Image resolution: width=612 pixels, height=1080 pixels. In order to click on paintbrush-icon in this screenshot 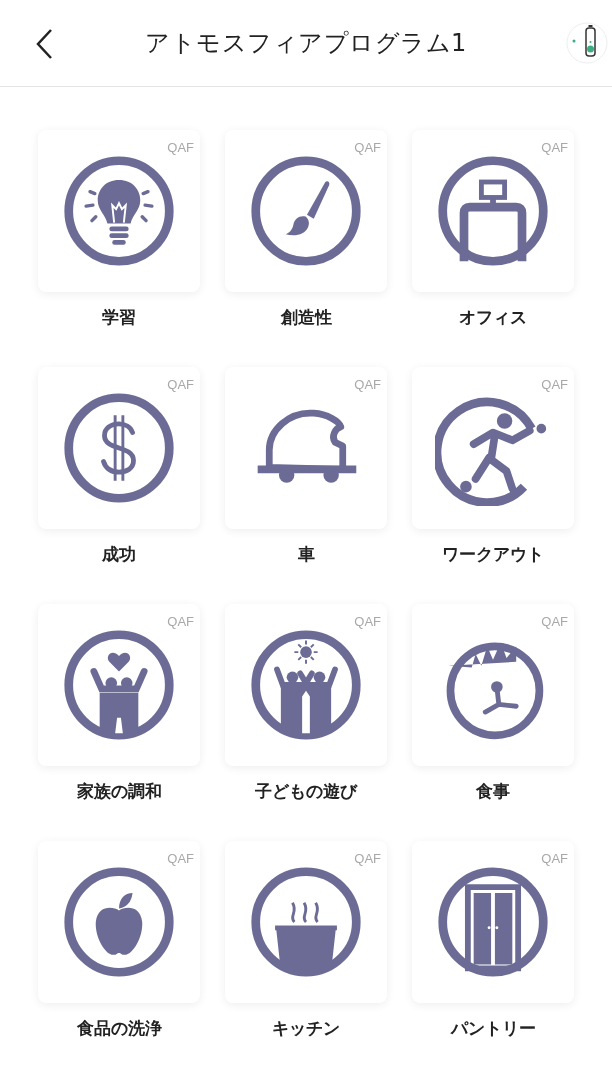, I will do `click(306, 211)`.